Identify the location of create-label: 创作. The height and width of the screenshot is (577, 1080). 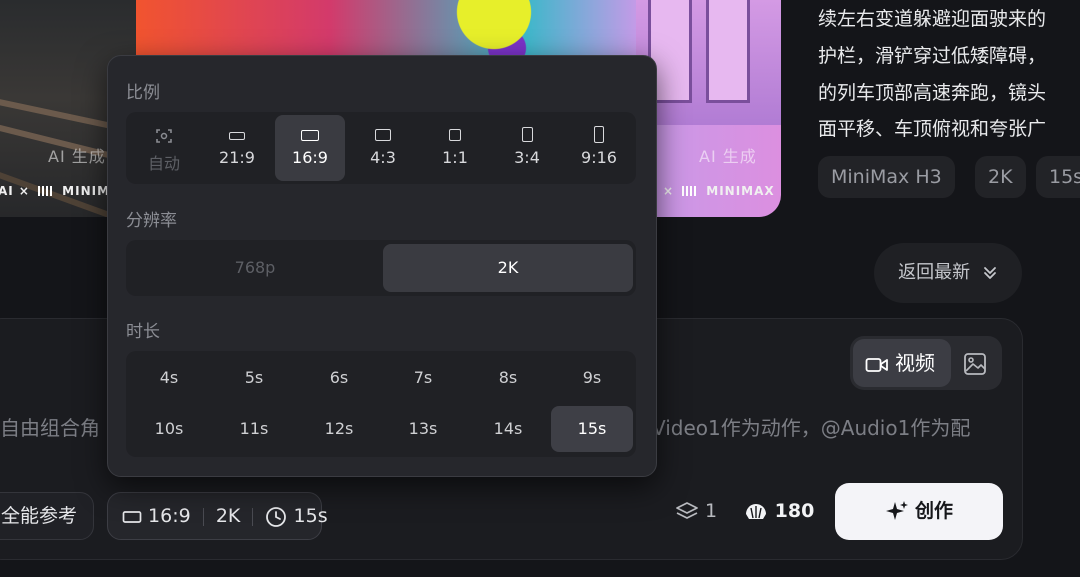
(933, 511).